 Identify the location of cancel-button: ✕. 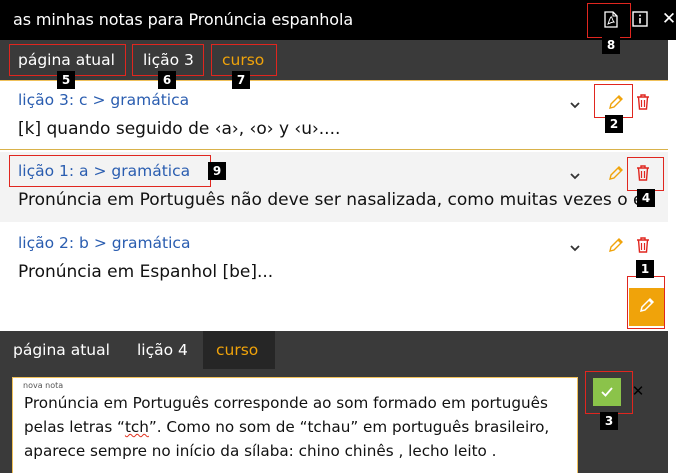
(638, 391).